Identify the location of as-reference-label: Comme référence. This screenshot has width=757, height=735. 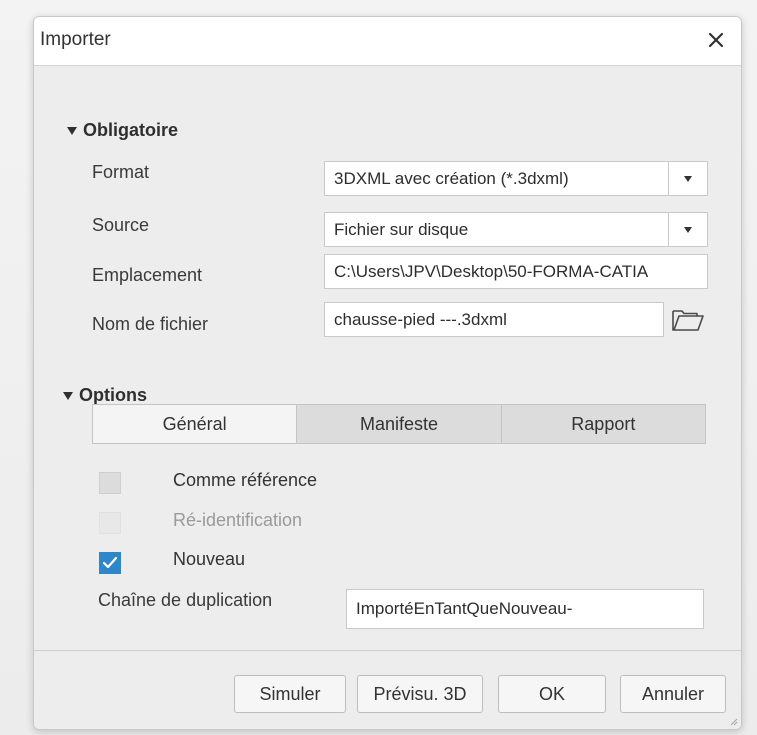
(245, 480).